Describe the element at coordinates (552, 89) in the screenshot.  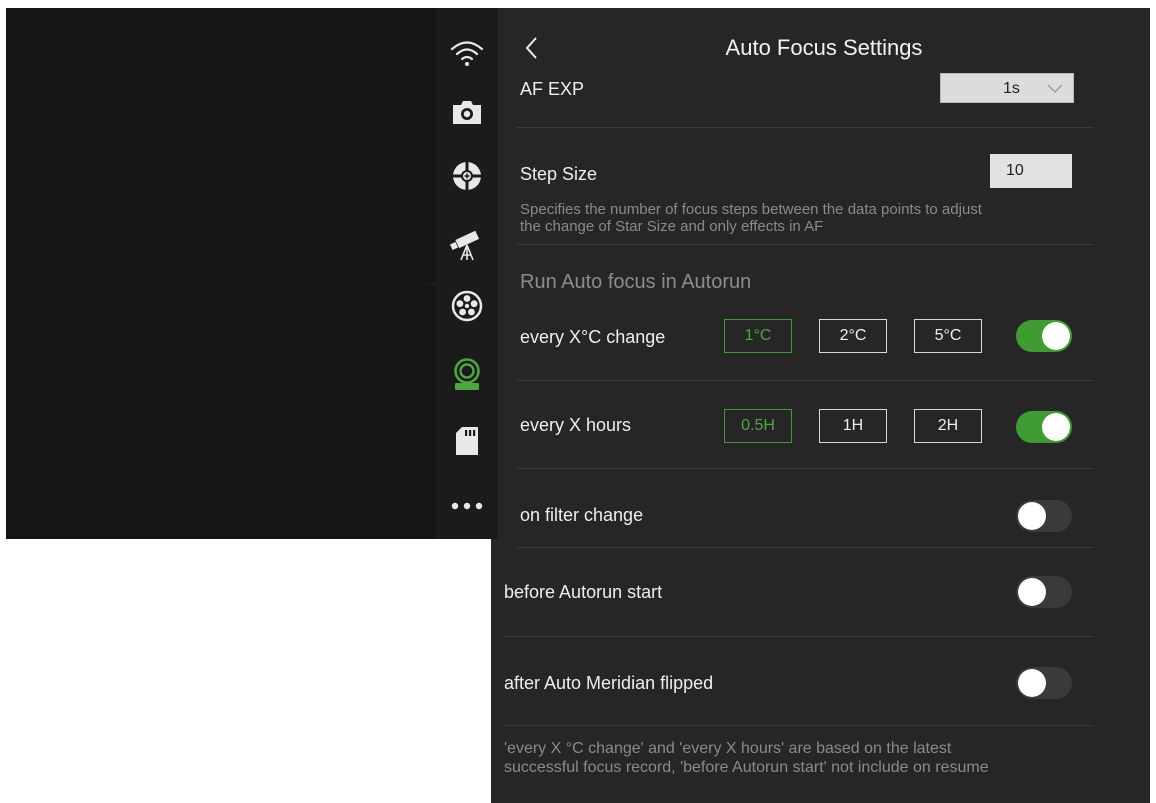
I see `af-exp-label: AF EXP` at that location.